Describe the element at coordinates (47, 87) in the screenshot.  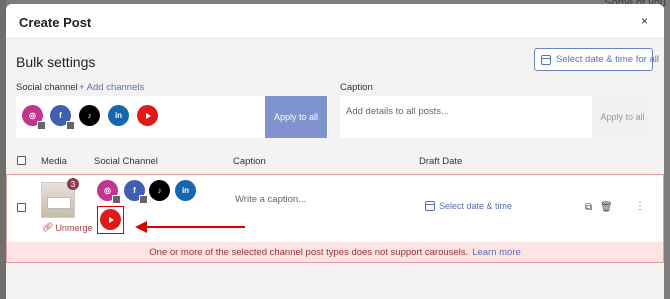
I see `social-channel-label: Social channel` at that location.